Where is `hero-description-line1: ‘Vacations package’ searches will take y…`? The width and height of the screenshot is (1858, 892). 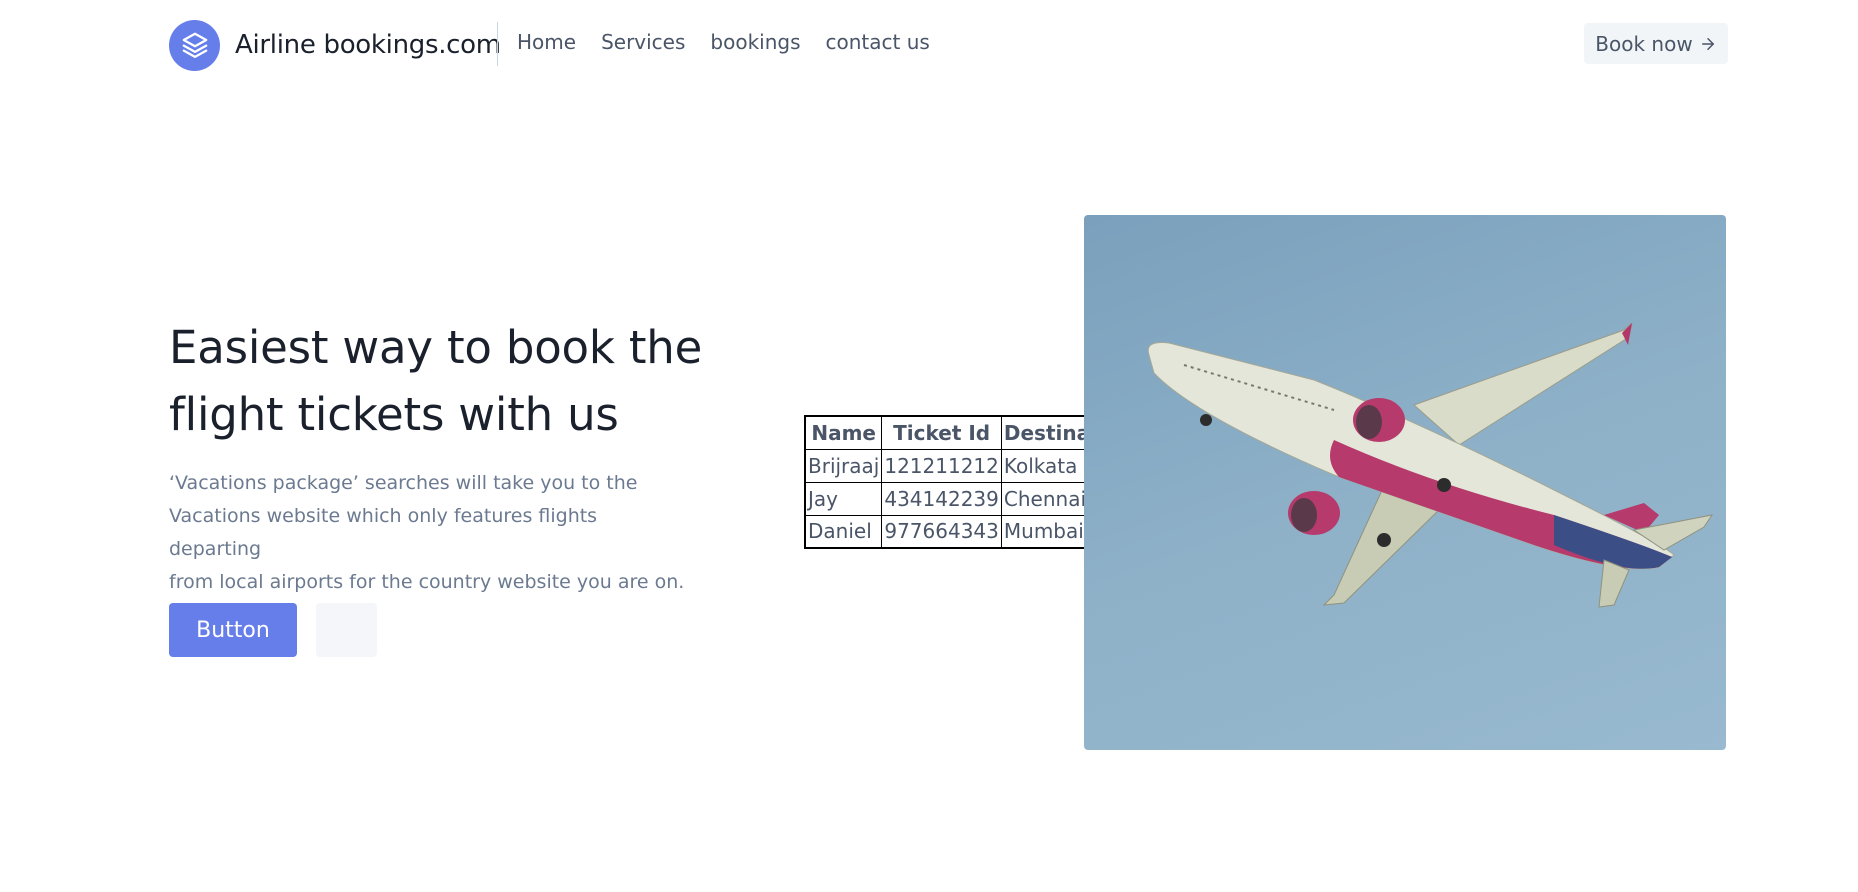 hero-description-line1: ‘Vacations package’ searches will take y… is located at coordinates (403, 483).